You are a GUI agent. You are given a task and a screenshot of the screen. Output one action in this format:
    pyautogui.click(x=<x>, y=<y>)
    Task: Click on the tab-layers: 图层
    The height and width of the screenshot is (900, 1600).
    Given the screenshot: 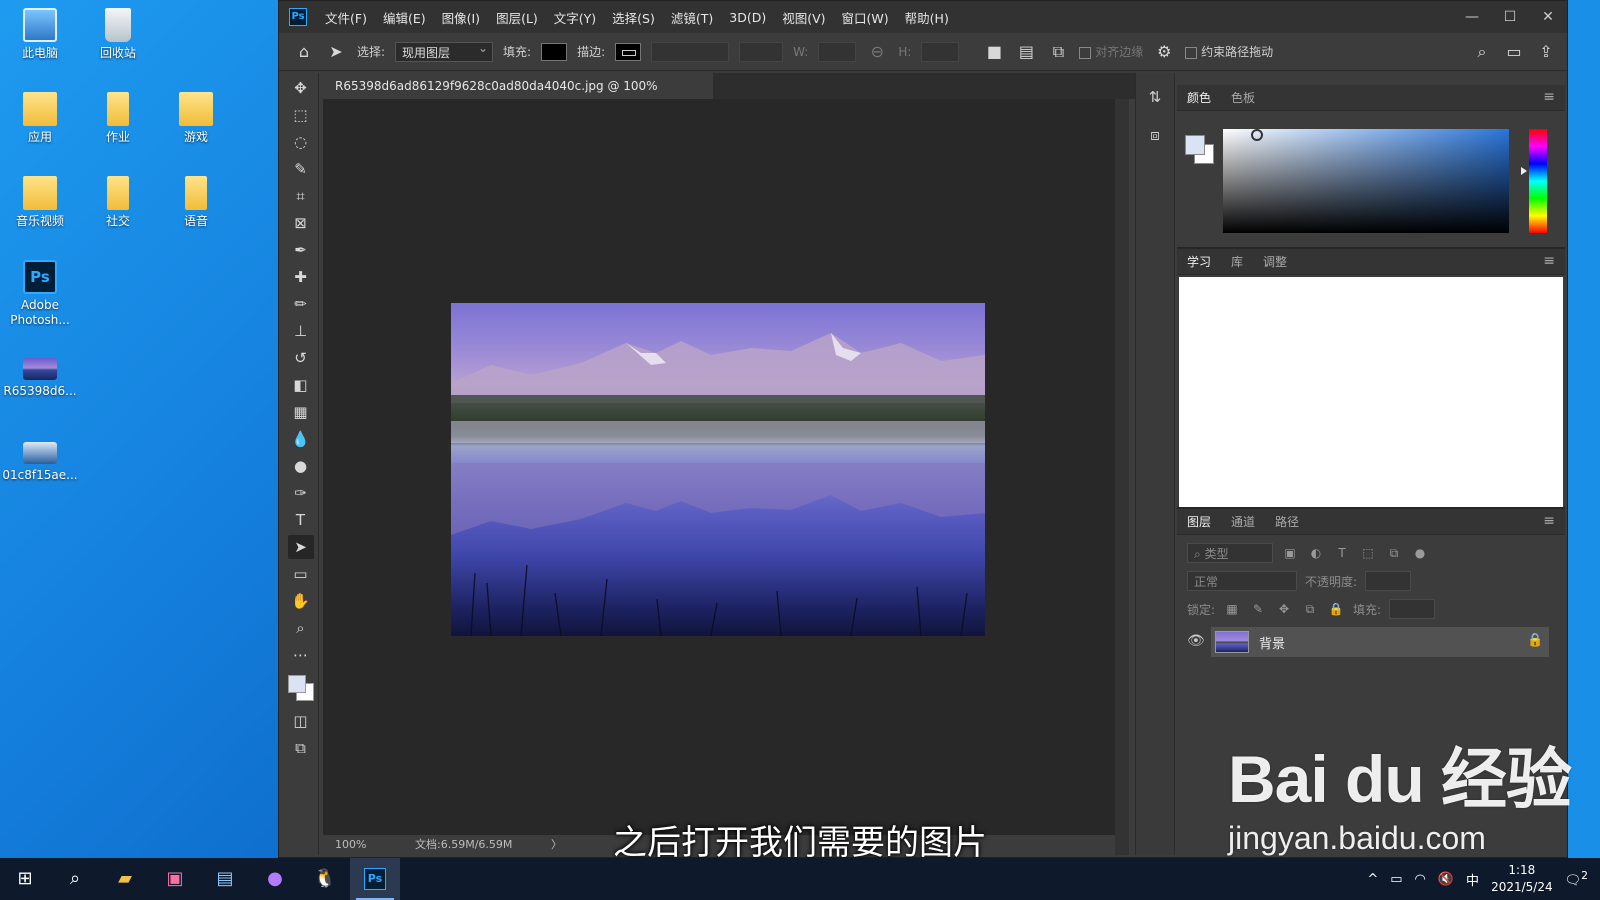 What is the action you would take?
    pyautogui.click(x=1204, y=521)
    